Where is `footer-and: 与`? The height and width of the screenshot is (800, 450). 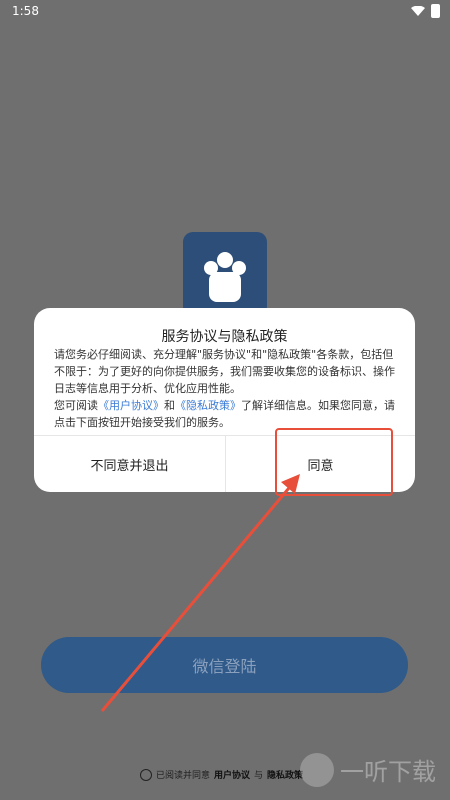
footer-and: 与 is located at coordinates (259, 776).